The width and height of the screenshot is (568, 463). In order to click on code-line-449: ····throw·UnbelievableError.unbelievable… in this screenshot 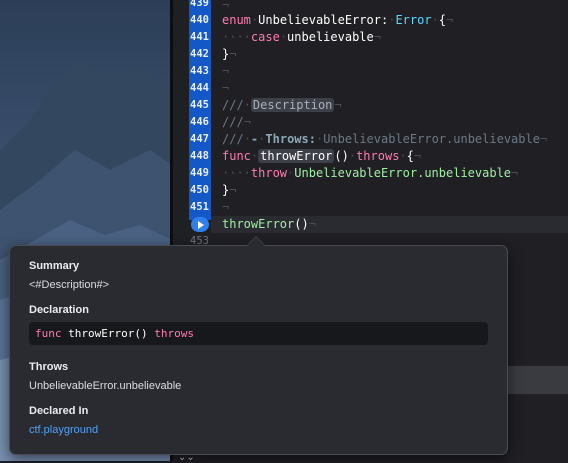, I will do `click(370, 173)`.